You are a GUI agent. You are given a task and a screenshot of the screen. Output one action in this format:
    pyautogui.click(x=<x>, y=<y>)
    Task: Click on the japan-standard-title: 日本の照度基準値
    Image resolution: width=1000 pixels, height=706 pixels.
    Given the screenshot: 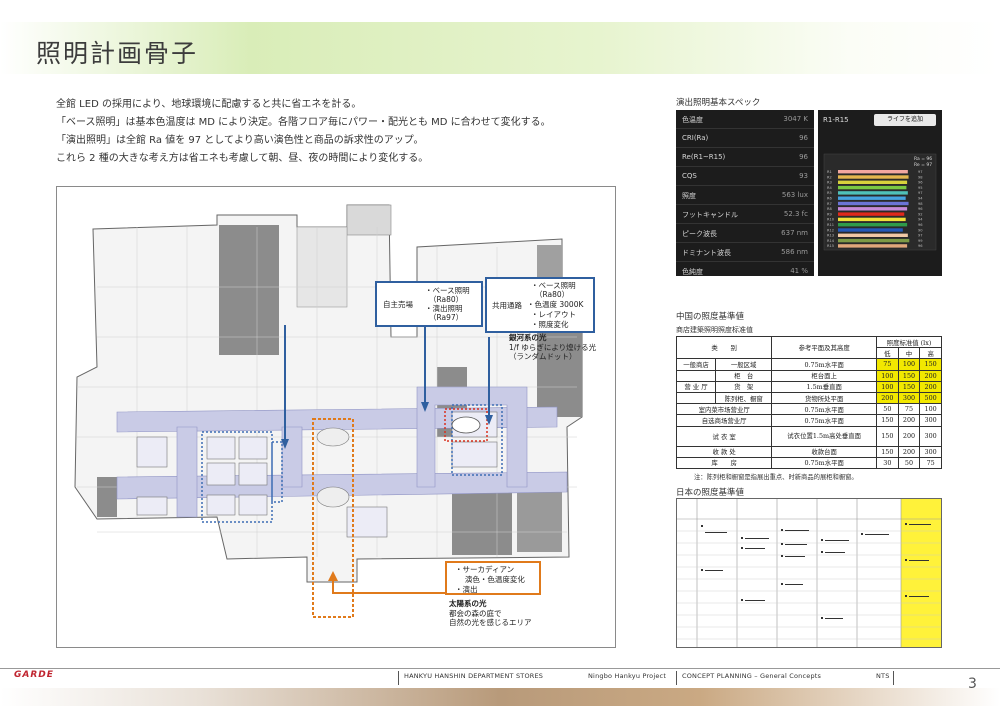 What is the action you would take?
    pyautogui.click(x=710, y=493)
    